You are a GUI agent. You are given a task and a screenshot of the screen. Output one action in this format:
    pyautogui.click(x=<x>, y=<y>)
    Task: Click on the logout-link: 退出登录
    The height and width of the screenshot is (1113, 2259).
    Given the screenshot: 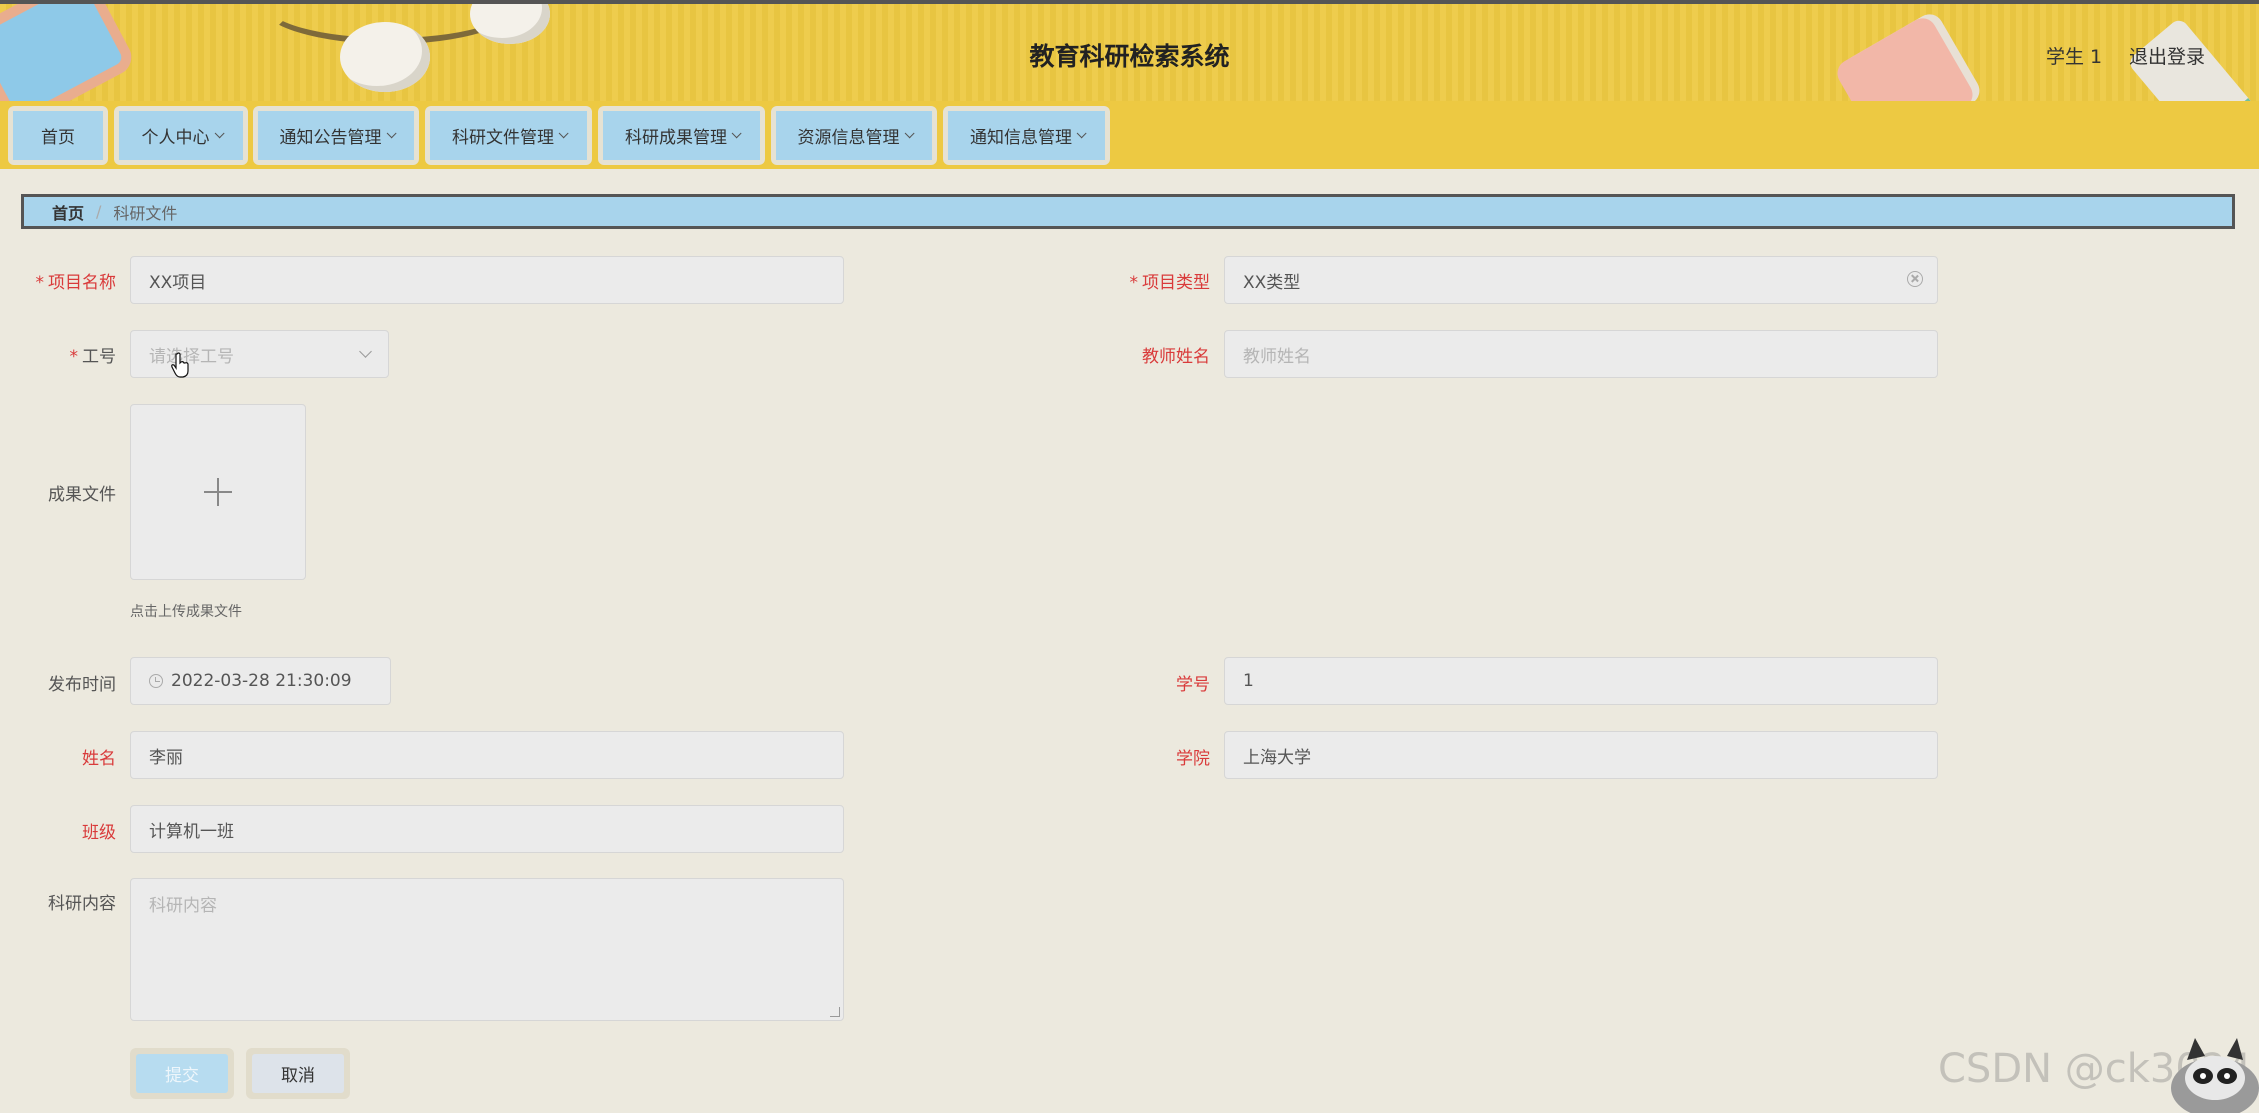 What is the action you would take?
    pyautogui.click(x=2167, y=55)
    